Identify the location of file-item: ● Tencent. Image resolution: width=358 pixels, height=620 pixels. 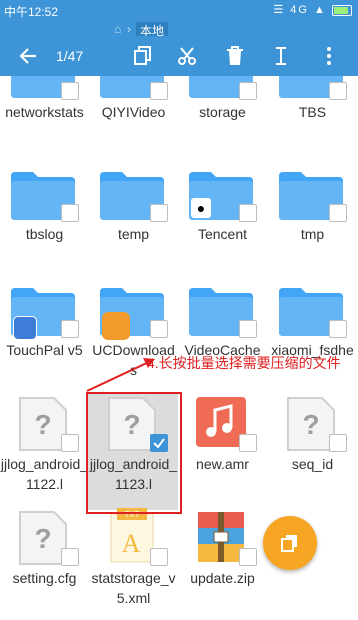
(222, 225).